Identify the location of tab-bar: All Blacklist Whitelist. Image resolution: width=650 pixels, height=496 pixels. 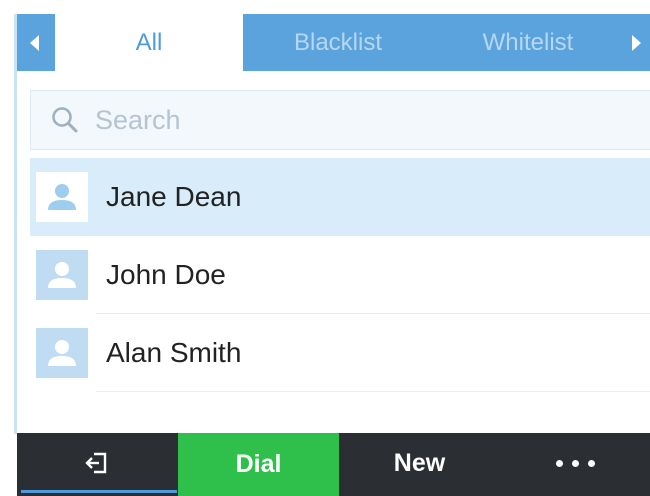
(333, 42).